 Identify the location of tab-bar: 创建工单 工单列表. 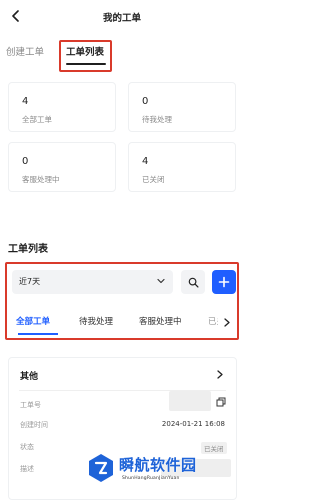
(122, 54).